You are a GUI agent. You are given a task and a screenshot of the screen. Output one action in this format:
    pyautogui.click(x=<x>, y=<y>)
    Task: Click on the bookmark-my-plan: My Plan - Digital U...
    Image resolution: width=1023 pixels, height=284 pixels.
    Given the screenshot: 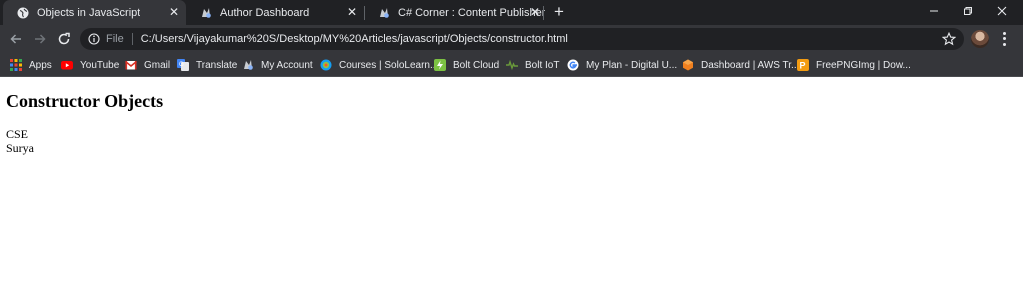 What is the action you would take?
    pyautogui.click(x=622, y=65)
    